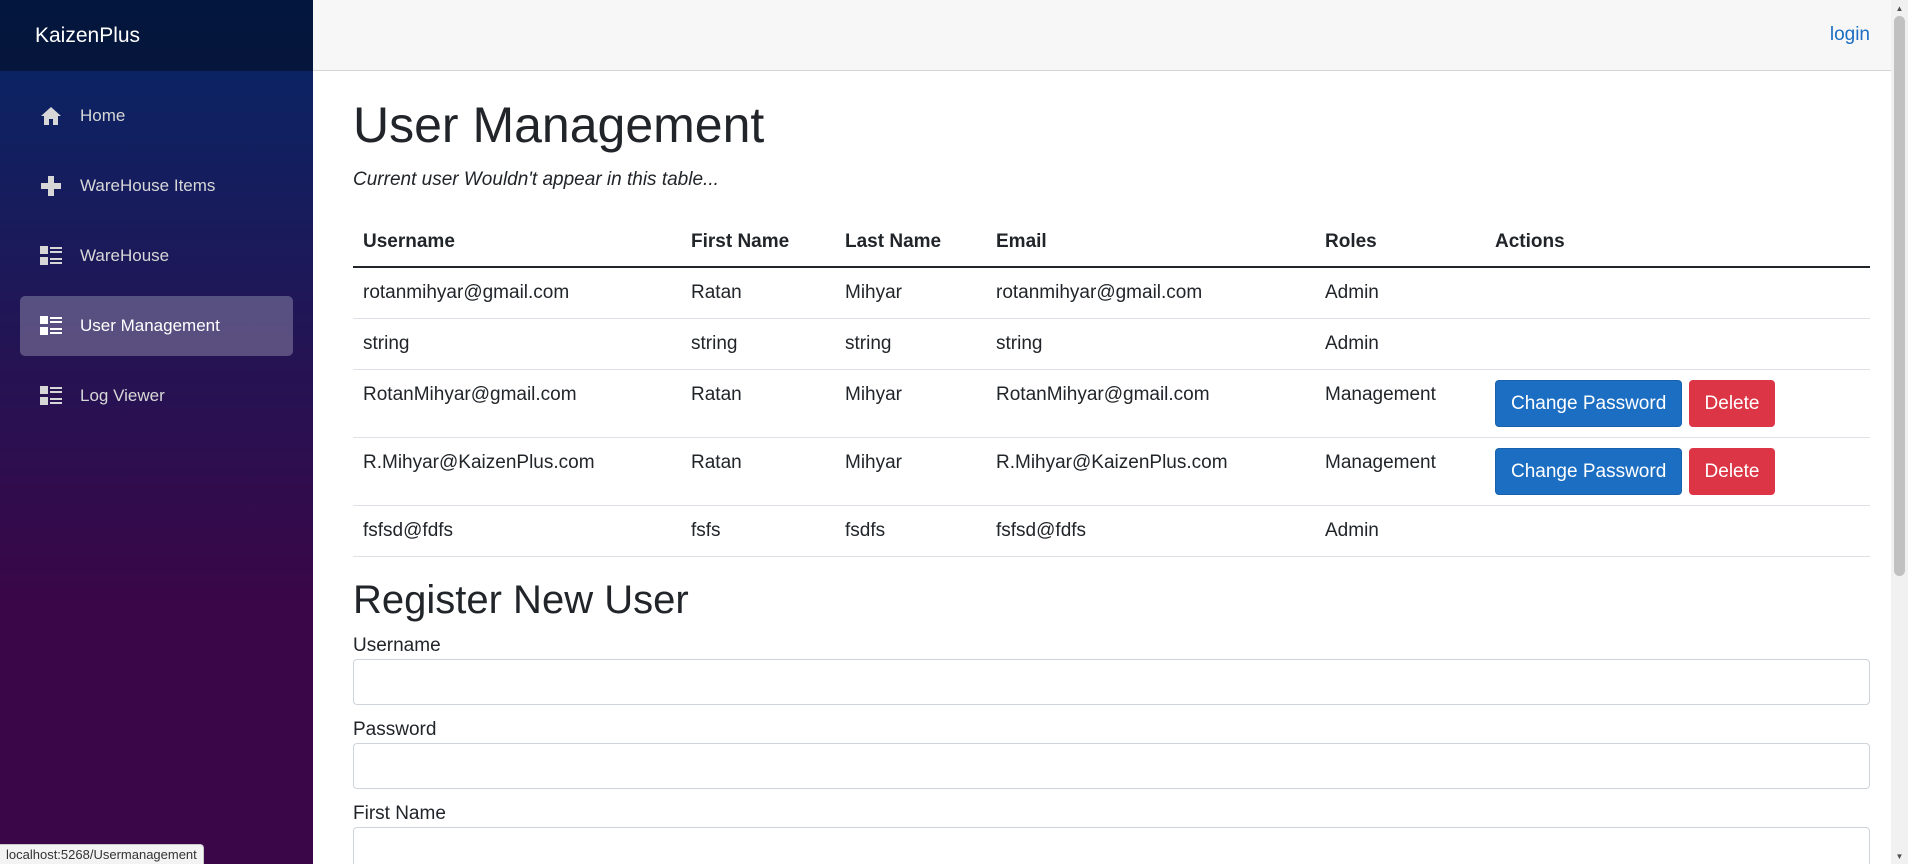 Image resolution: width=1908 pixels, height=864 pixels. Describe the element at coordinates (517, 471) in the screenshot. I see `cell-username: R.Mihyar@KaizenPlus.com` at that location.